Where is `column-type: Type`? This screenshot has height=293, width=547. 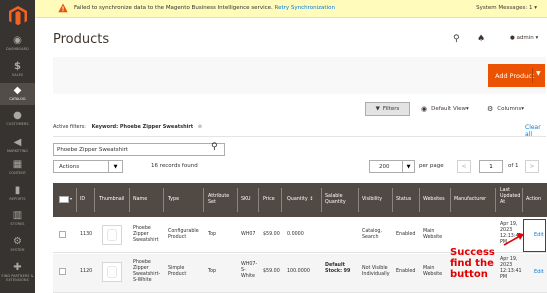 column-type: Type is located at coordinates (173, 200).